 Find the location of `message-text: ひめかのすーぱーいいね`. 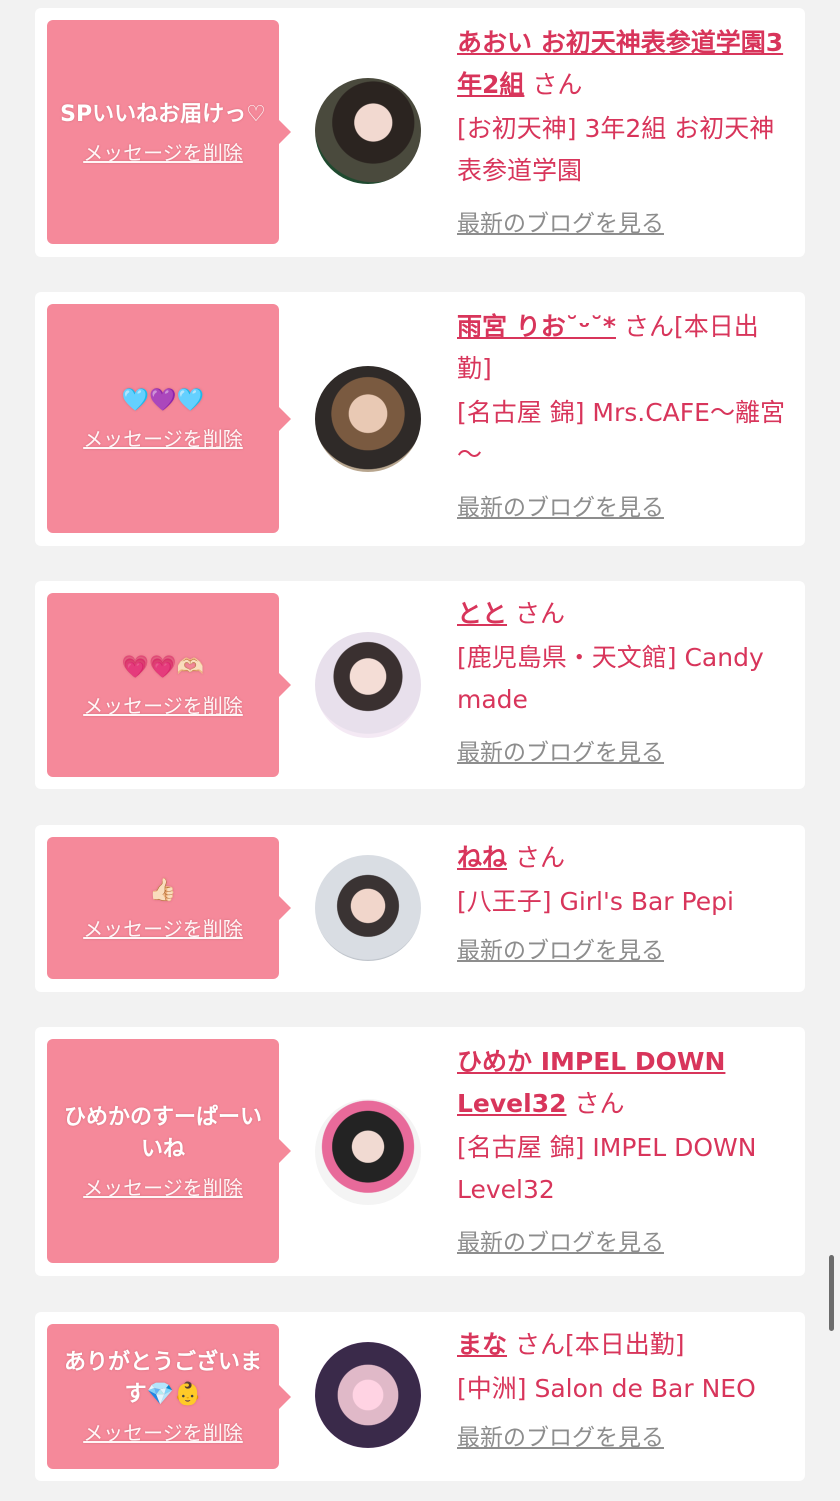

message-text: ひめかのすーぱーいいね is located at coordinates (162, 1133).